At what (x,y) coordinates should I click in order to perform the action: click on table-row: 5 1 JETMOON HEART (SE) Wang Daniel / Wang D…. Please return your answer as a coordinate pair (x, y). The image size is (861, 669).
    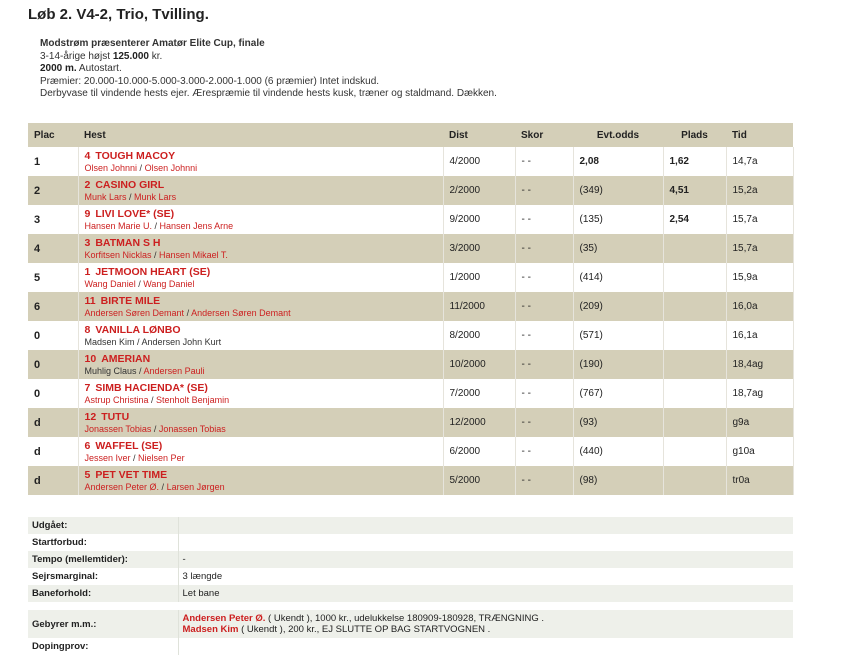
    Looking at the image, I should click on (411, 277).